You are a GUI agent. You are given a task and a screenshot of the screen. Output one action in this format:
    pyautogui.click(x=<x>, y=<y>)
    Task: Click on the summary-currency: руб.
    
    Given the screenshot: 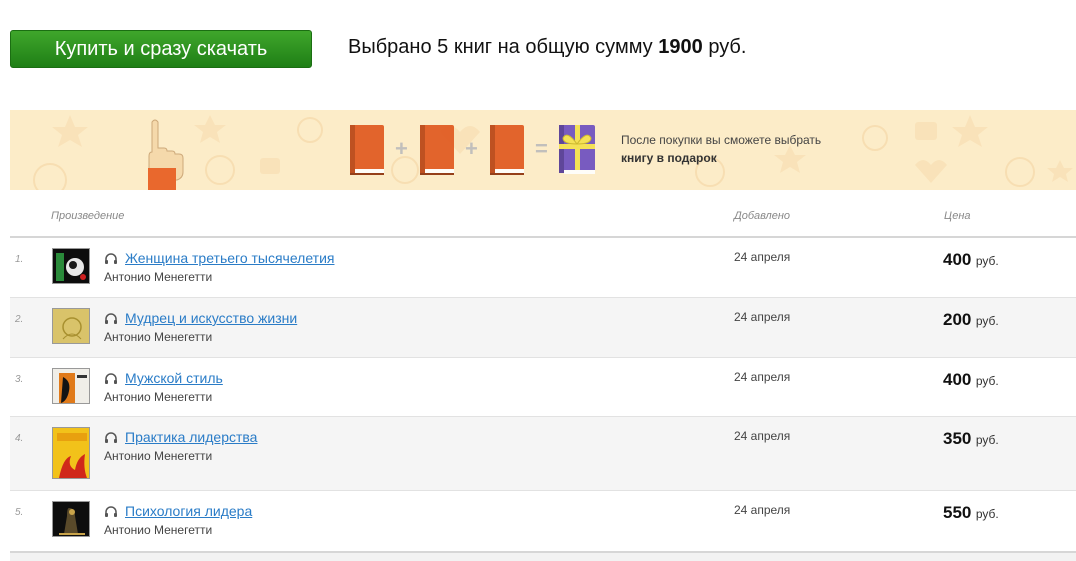 What is the action you would take?
    pyautogui.click(x=727, y=47)
    